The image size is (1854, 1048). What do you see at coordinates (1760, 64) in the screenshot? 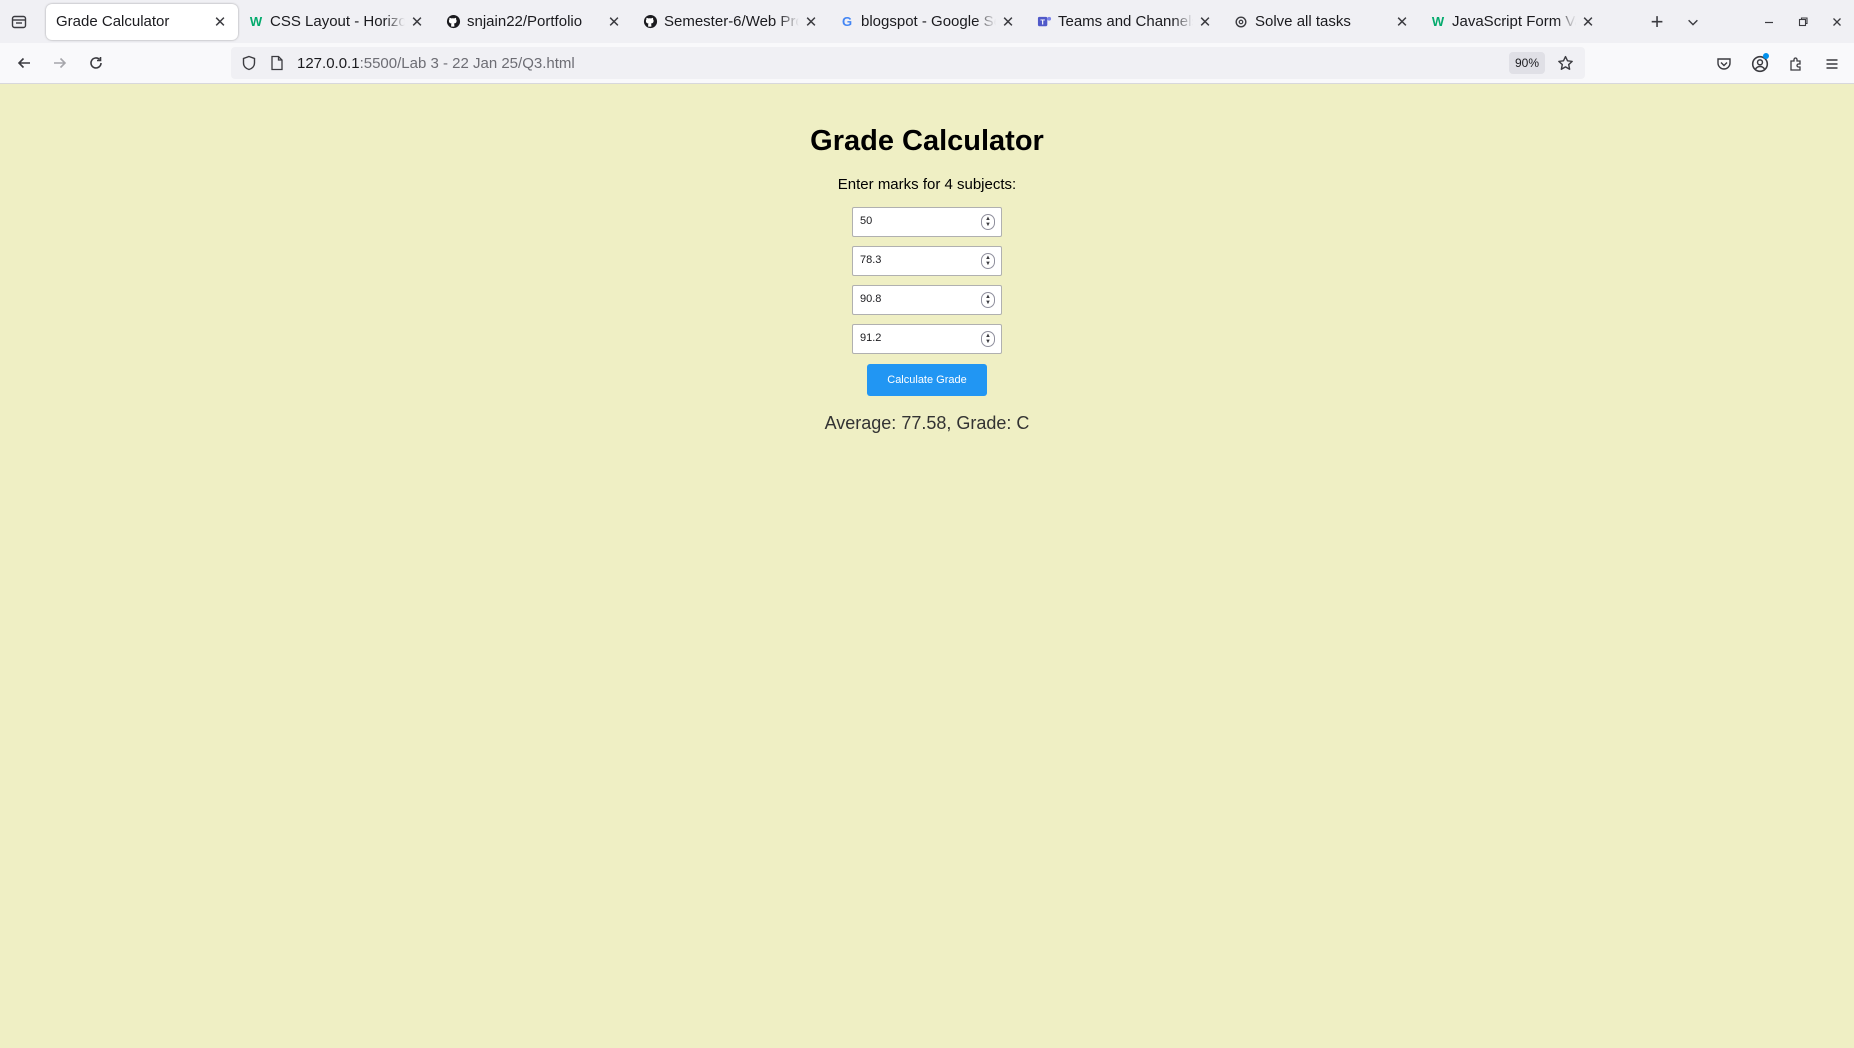
I see `account-icon` at bounding box center [1760, 64].